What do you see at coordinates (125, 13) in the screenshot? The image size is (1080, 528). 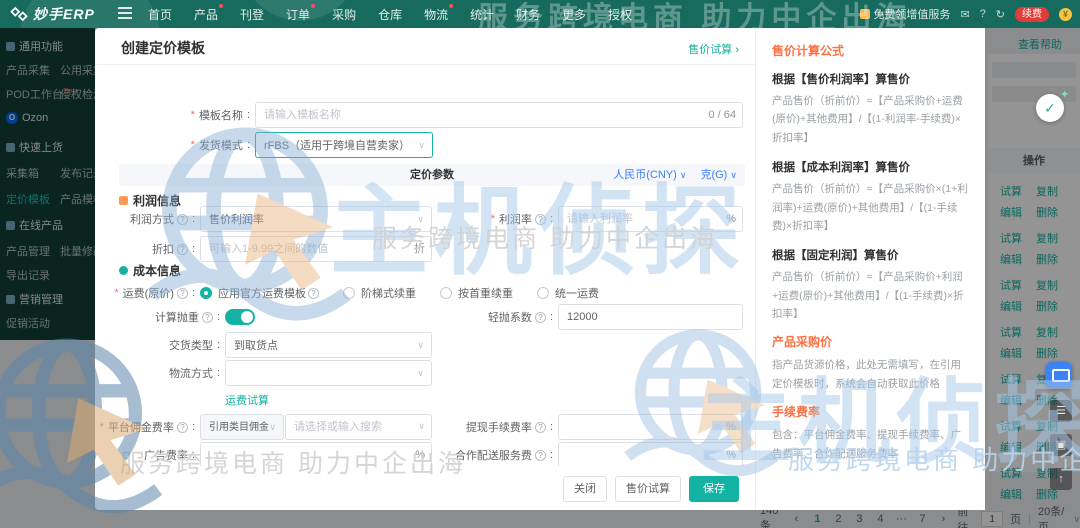 I see `menu-toggle-icon` at bounding box center [125, 13].